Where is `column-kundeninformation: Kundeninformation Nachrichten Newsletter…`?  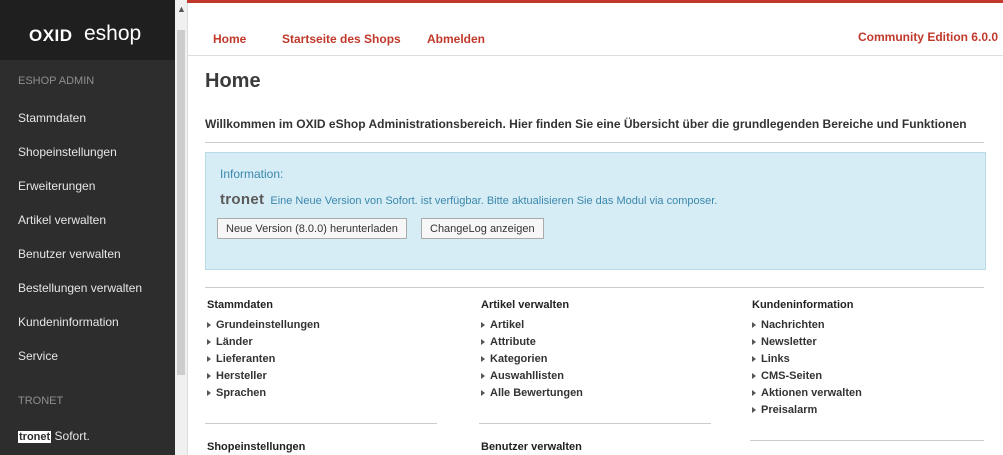 column-kundeninformation: Kundeninformation Nachrichten Newsletter… is located at coordinates (867, 360).